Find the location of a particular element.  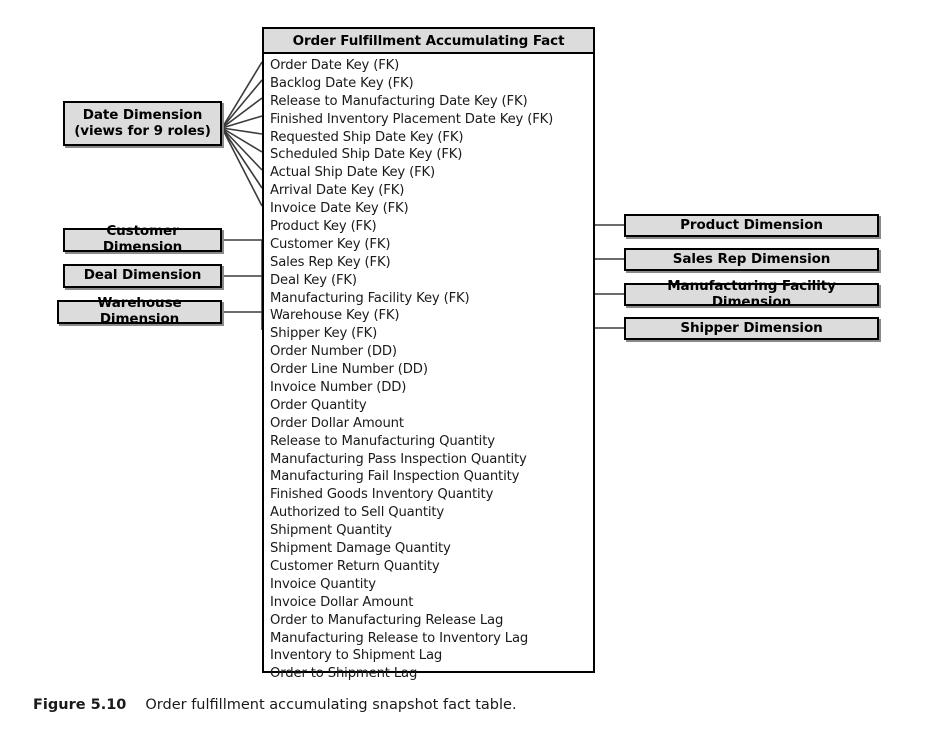

fact-column: Invoice Quantity is located at coordinates (323, 584).